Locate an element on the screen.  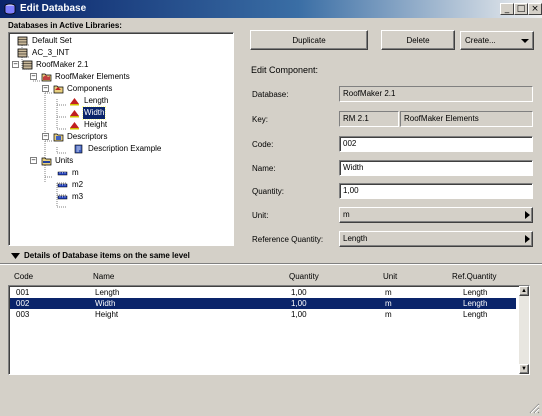
tree-item-ac-3-int: AC_3_INT is located at coordinates (119, 53).